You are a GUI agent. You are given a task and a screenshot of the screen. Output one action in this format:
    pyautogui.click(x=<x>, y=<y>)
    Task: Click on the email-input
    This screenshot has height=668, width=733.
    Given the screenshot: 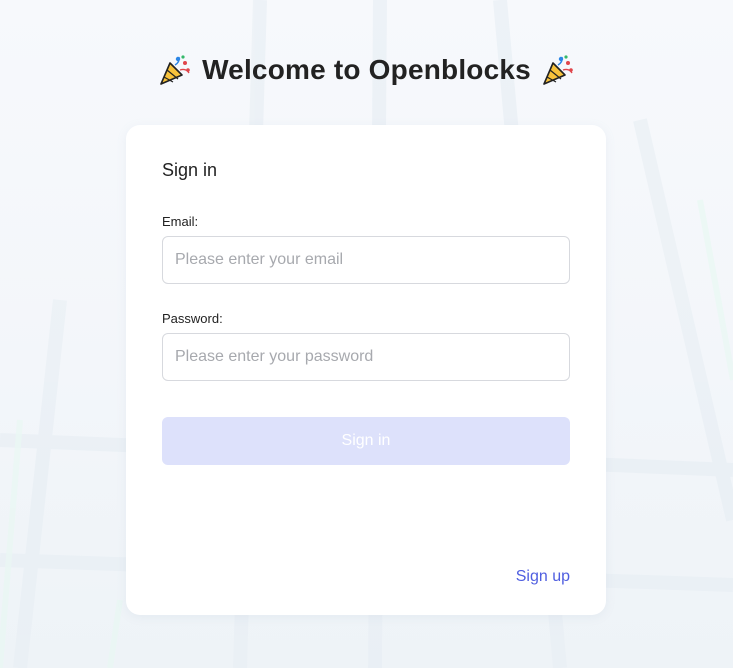 What is the action you would take?
    pyautogui.click(x=366, y=260)
    